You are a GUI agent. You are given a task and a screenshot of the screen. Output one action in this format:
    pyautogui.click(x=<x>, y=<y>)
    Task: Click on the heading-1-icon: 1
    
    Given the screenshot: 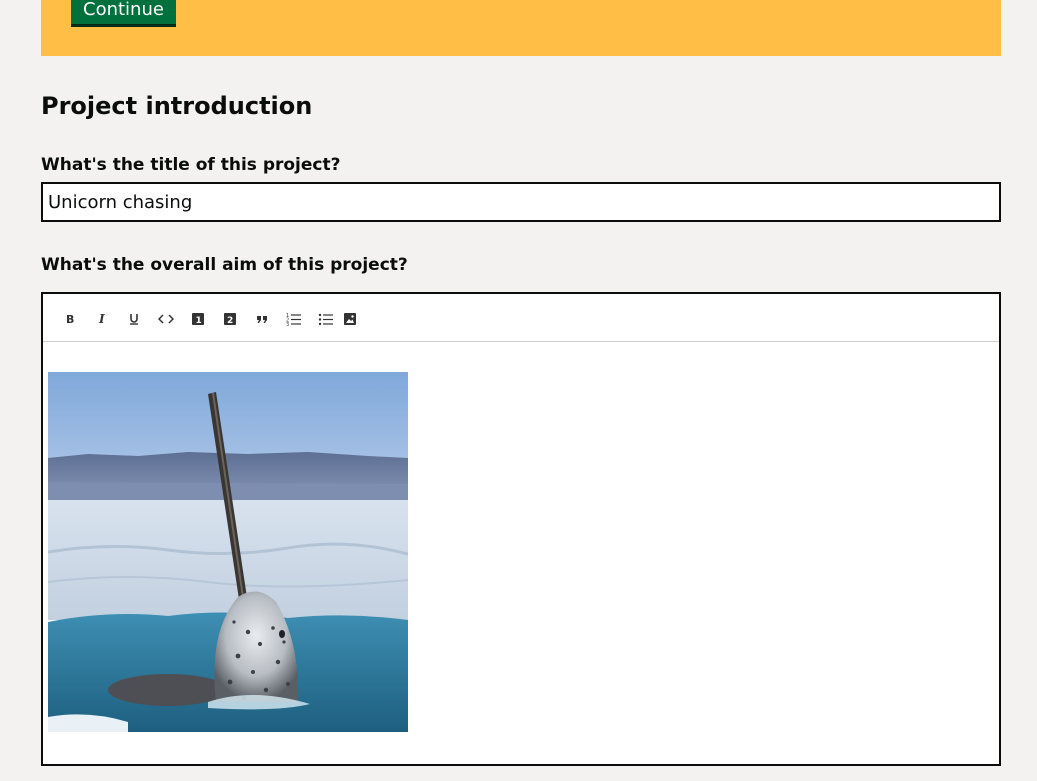 What is the action you would take?
    pyautogui.click(x=198, y=319)
    